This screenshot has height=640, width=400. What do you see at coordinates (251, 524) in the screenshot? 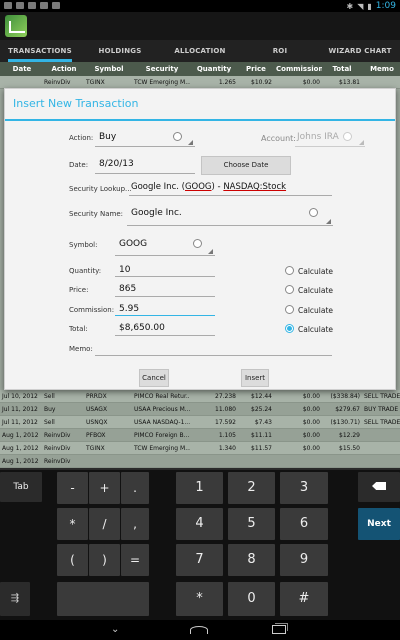
I see `digit-5-key: 5` at bounding box center [251, 524].